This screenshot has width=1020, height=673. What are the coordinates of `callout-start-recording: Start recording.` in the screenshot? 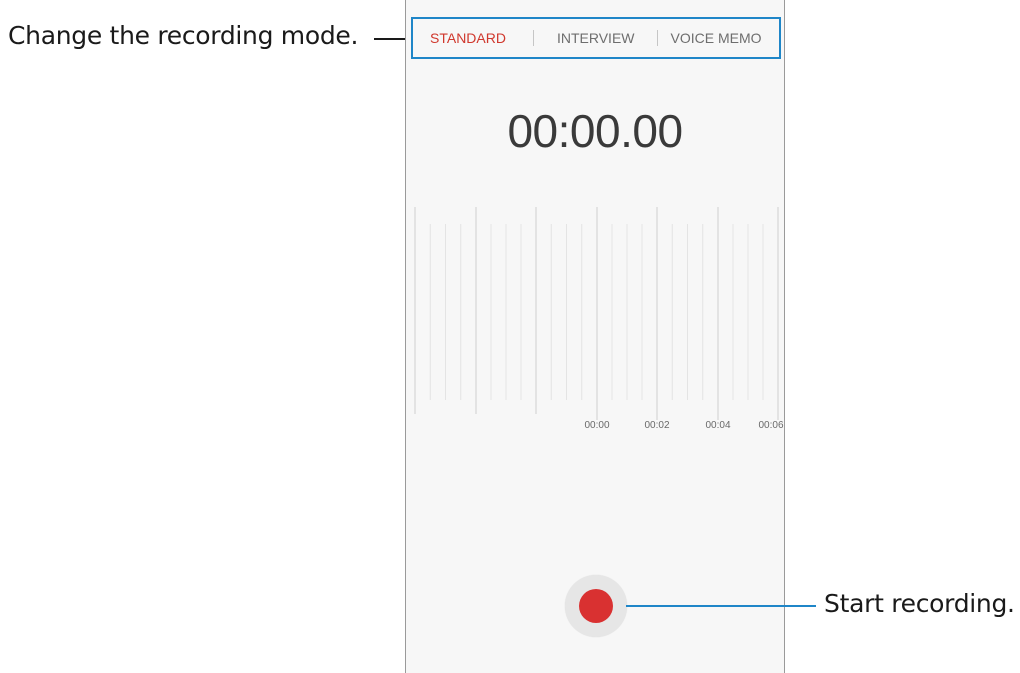 It's located at (919, 603).